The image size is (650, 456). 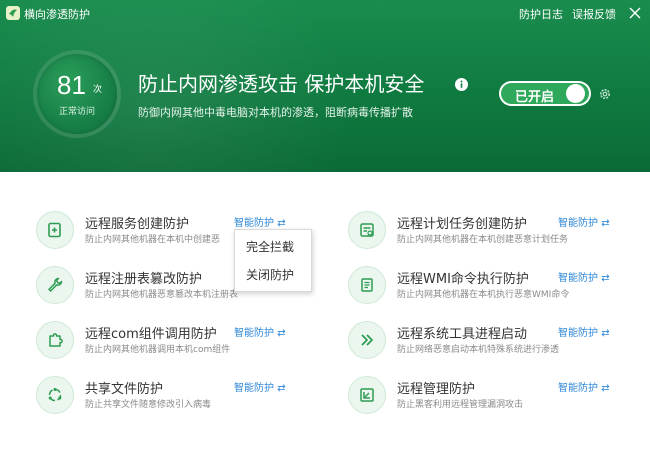 I want to click on item-remote-task: 远程计划任务创建防护 防止内网其他机器在本机创建恶意计划任务 智能防护 ⇄, so click(x=498, y=233).